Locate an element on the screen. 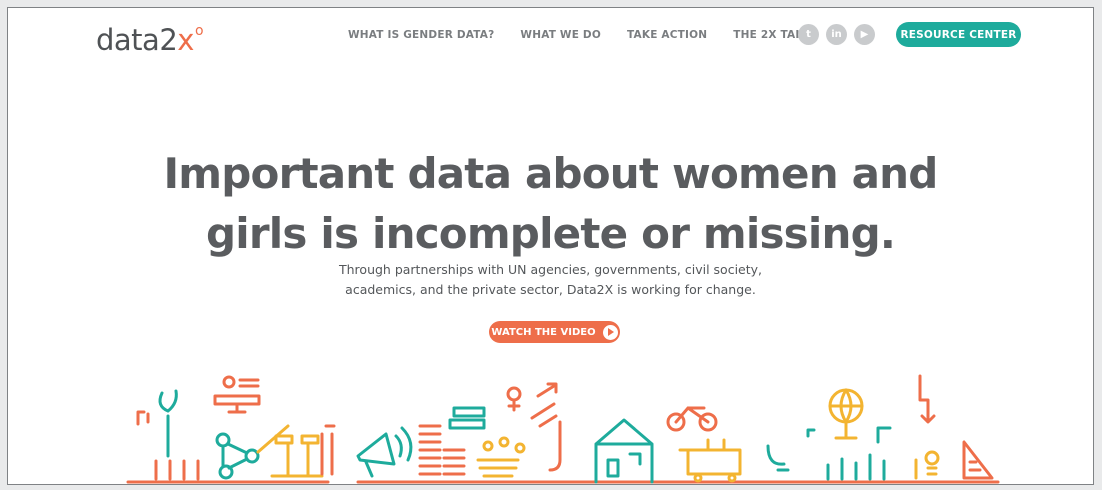 The height and width of the screenshot is (490, 1102). watch-video-button: WATCH THE VIDEO is located at coordinates (554, 332).